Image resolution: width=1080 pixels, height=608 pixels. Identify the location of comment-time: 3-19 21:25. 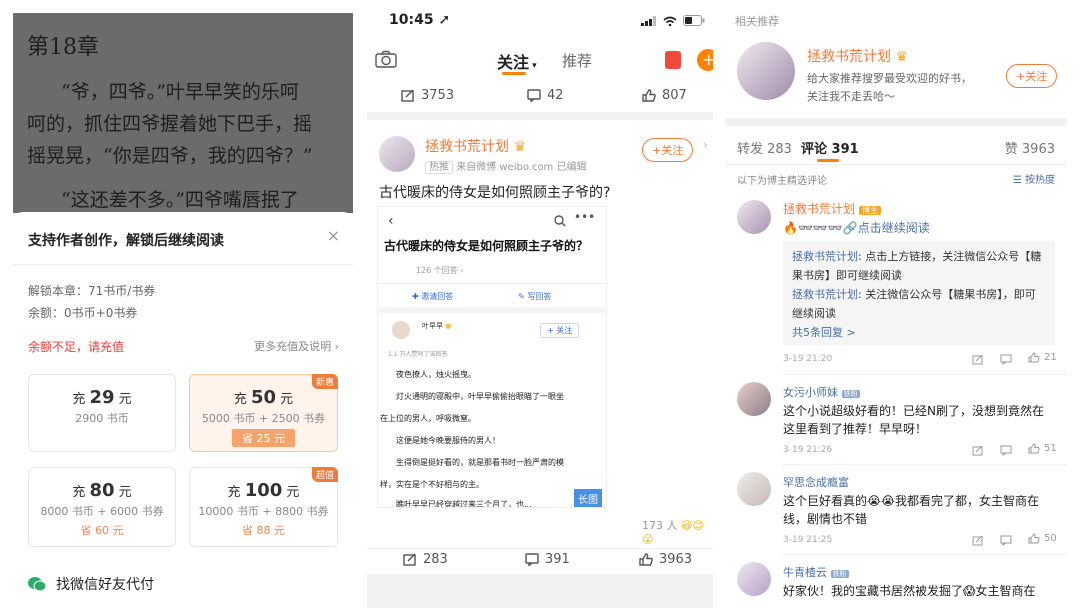
(808, 540).